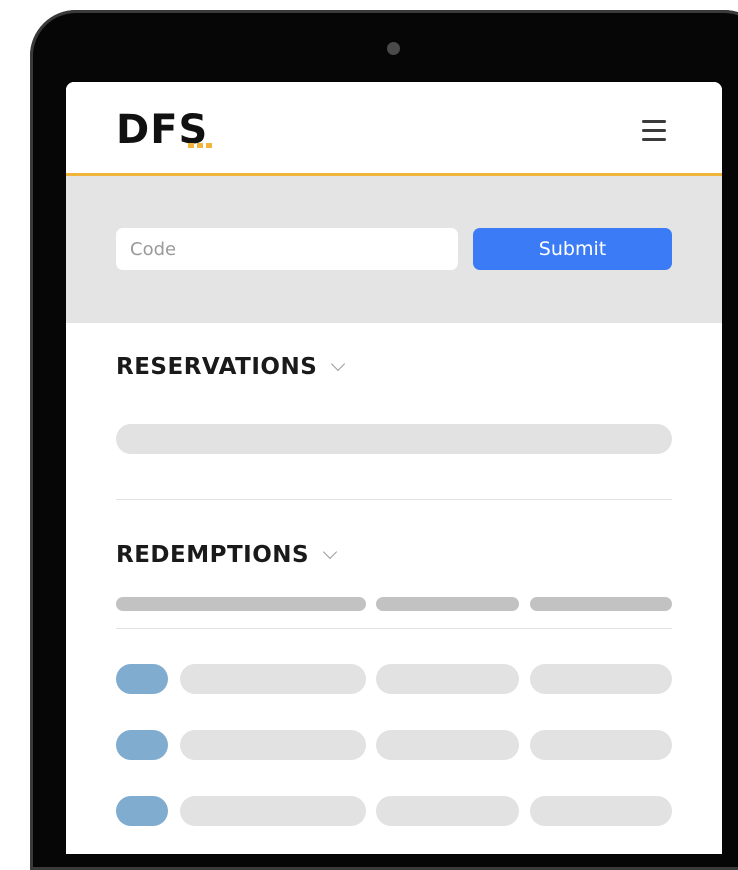  I want to click on front-camera, so click(393, 48).